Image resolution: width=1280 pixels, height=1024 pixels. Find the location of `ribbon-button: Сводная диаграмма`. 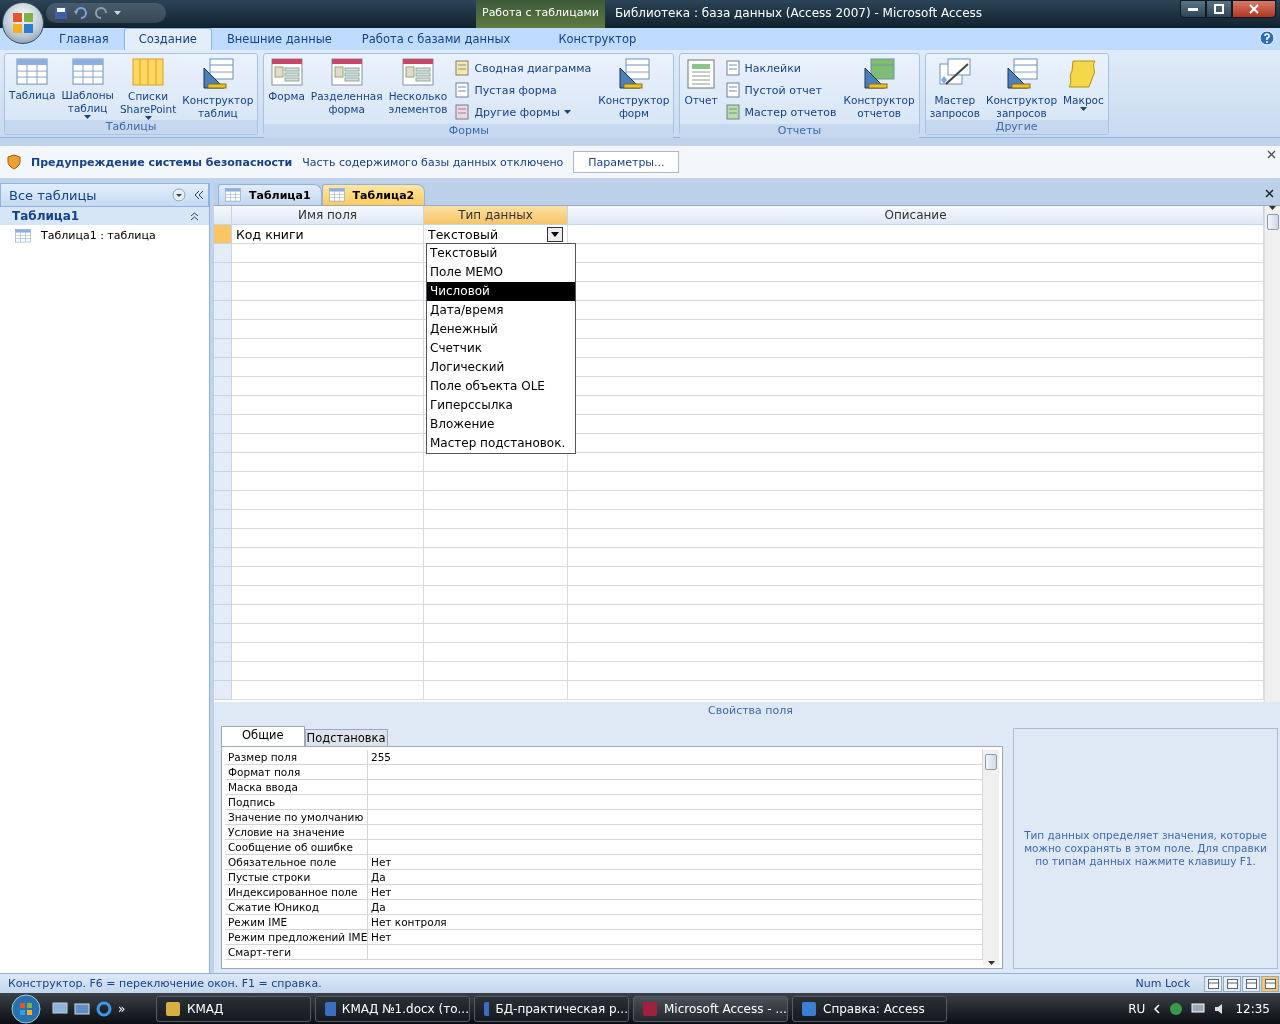

ribbon-button: Сводная диаграмма is located at coordinates (523, 68).